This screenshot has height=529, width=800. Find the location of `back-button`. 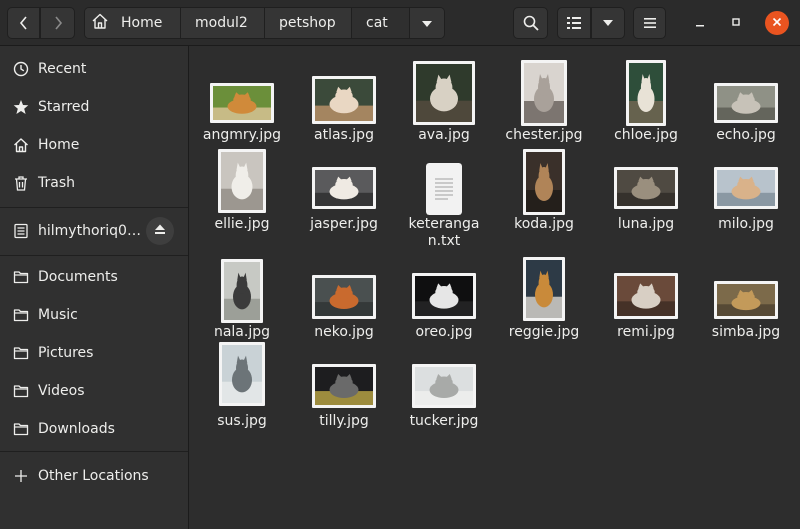

back-button is located at coordinates (23, 23).